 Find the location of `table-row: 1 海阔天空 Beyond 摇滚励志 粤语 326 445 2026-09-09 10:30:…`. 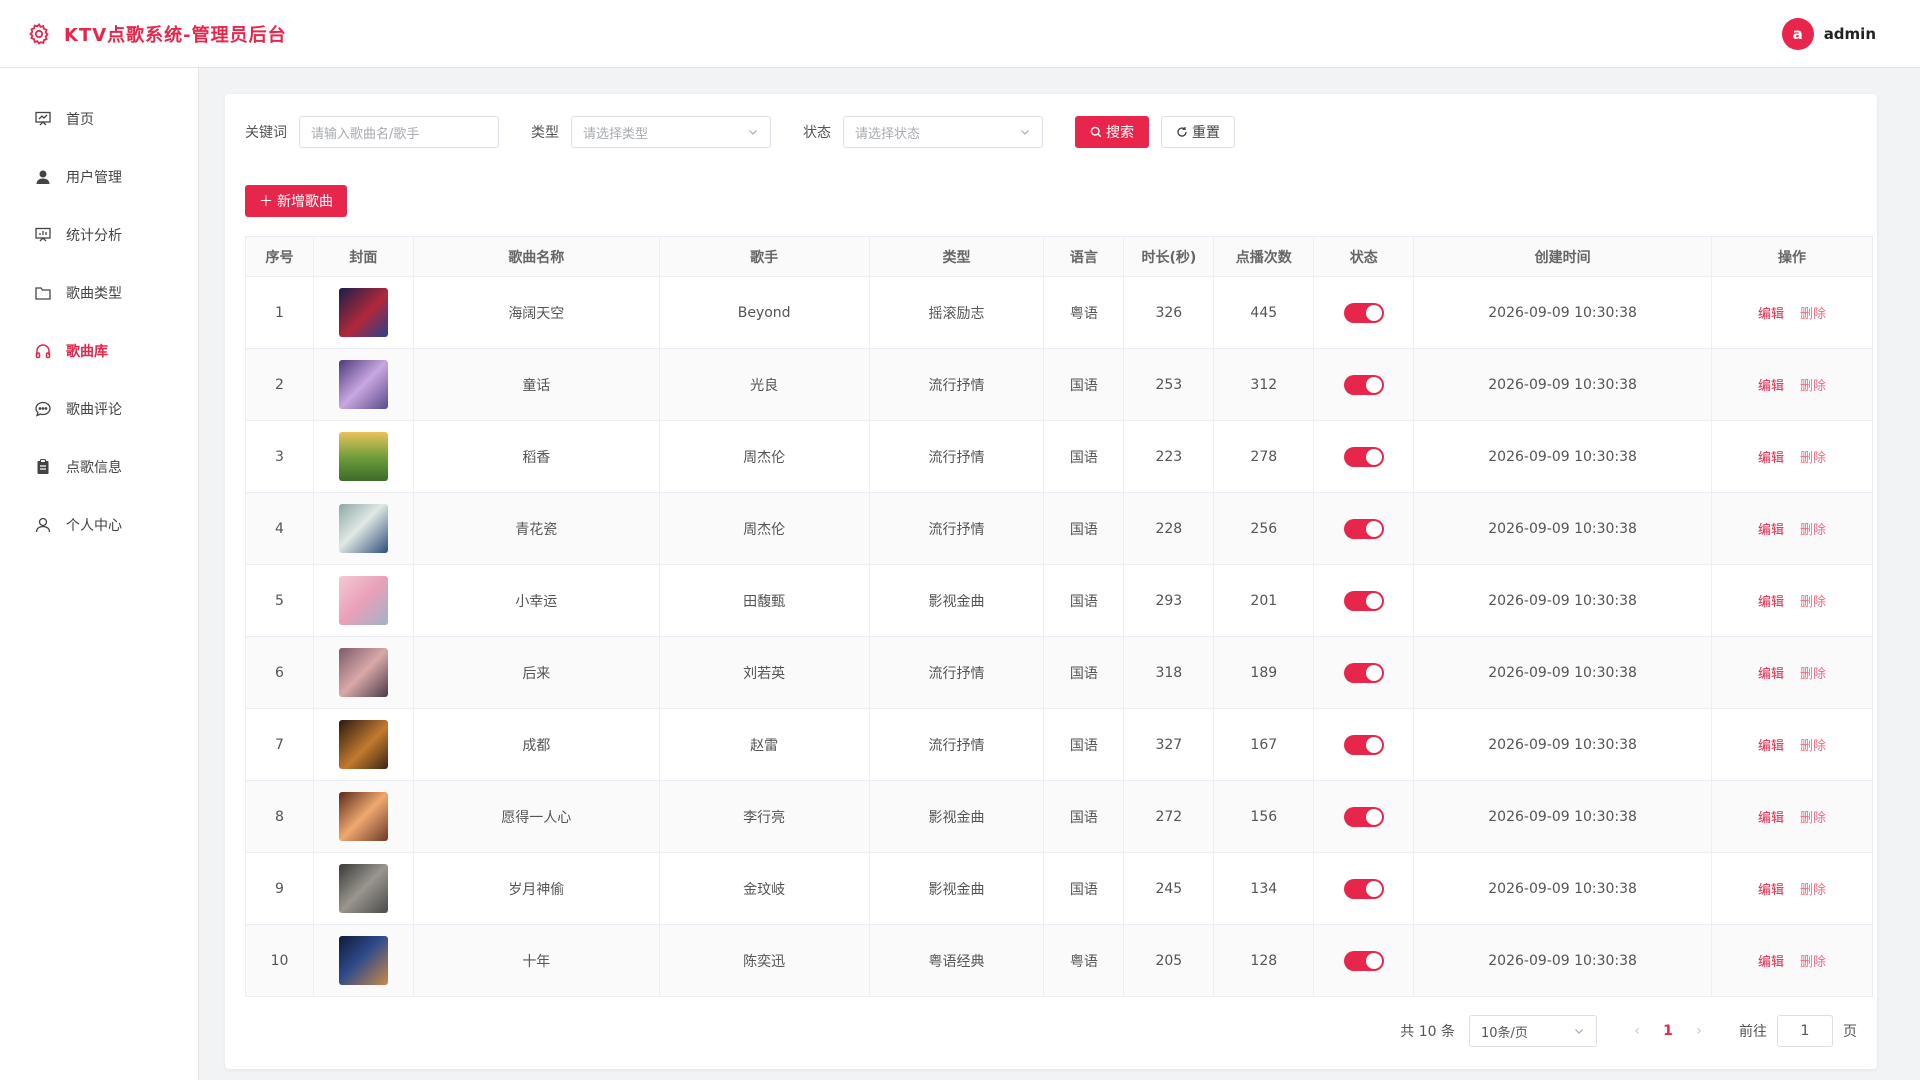

table-row: 1 海阔天空 Beyond 摇滚励志 粤语 326 445 2026-09-09 10:30:… is located at coordinates (1059, 312).